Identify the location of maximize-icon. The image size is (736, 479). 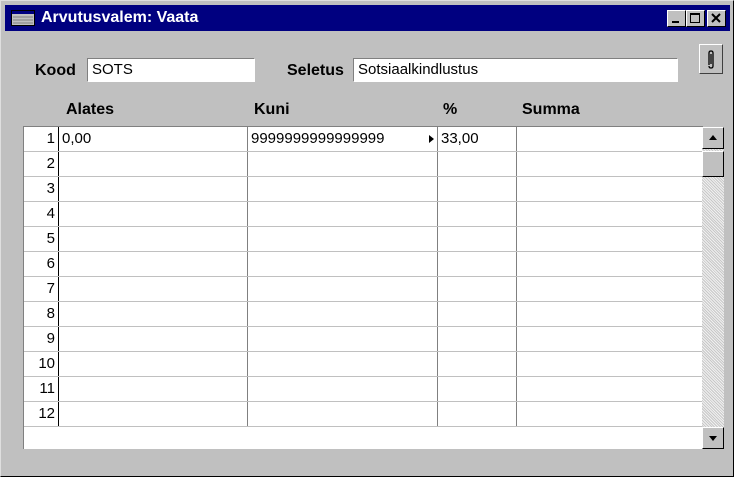
(695, 18).